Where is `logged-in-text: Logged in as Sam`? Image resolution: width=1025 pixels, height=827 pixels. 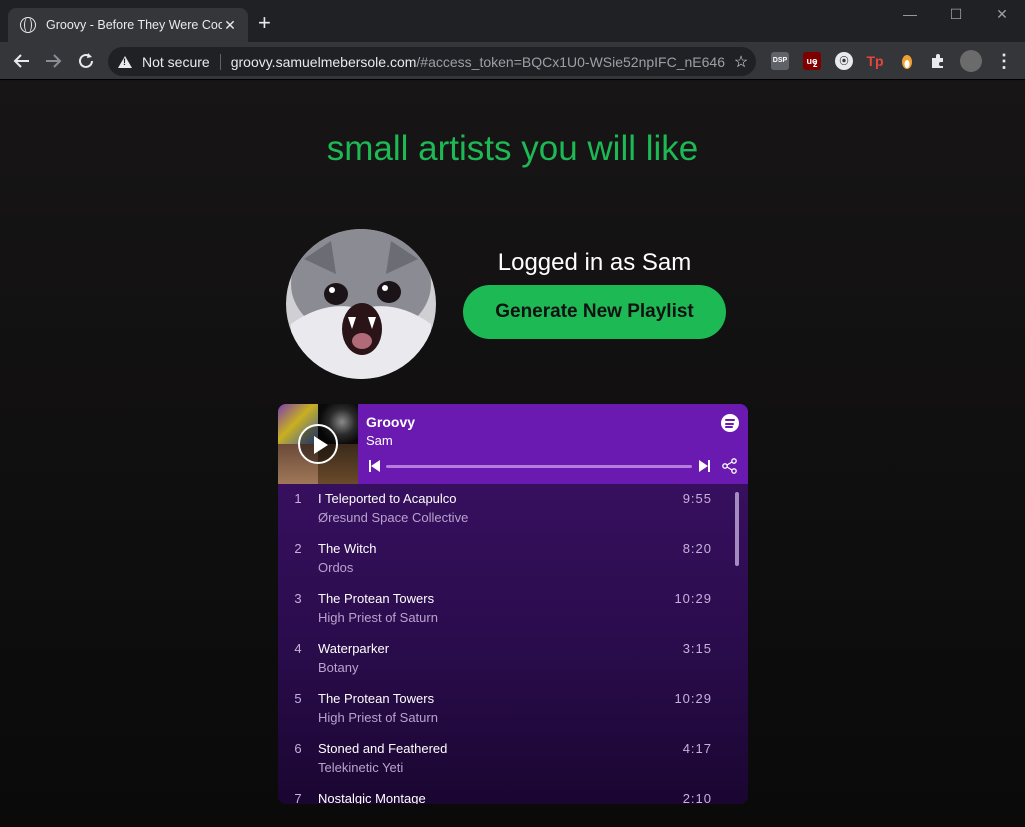
logged-in-text: Logged in as Sam is located at coordinates (594, 262).